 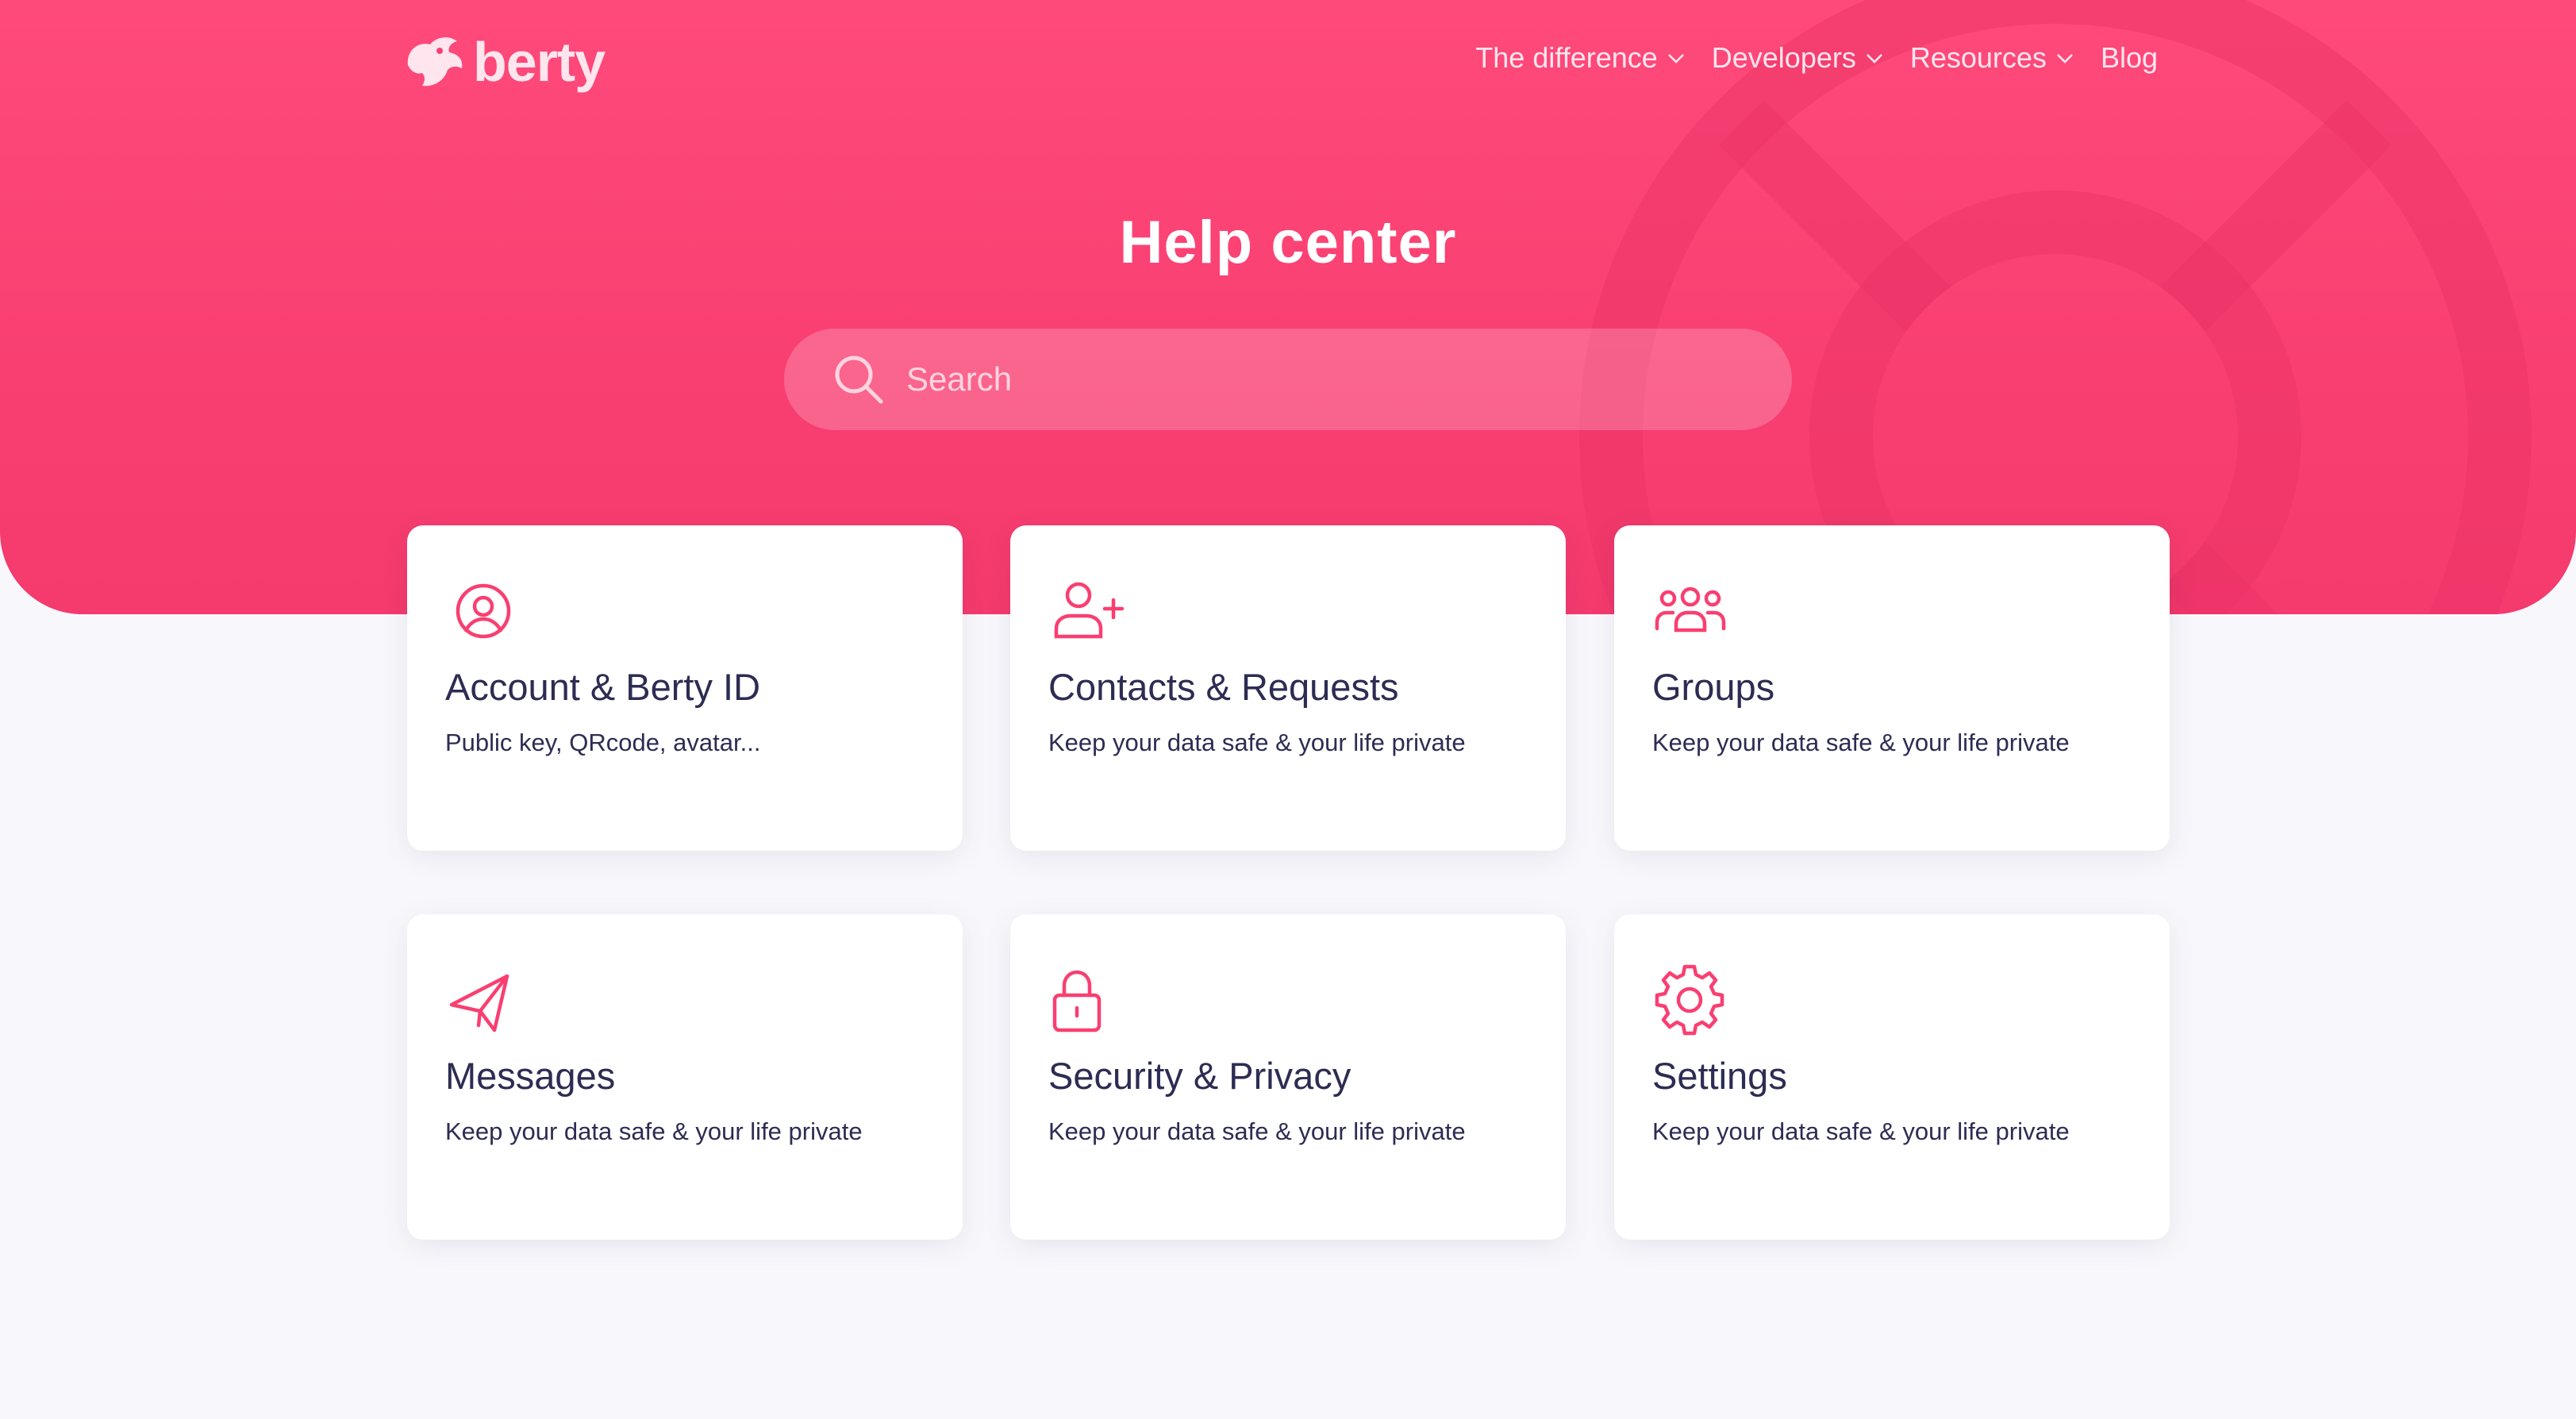 What do you see at coordinates (603, 687) in the screenshot?
I see `card-title: Account & Berty ID` at bounding box center [603, 687].